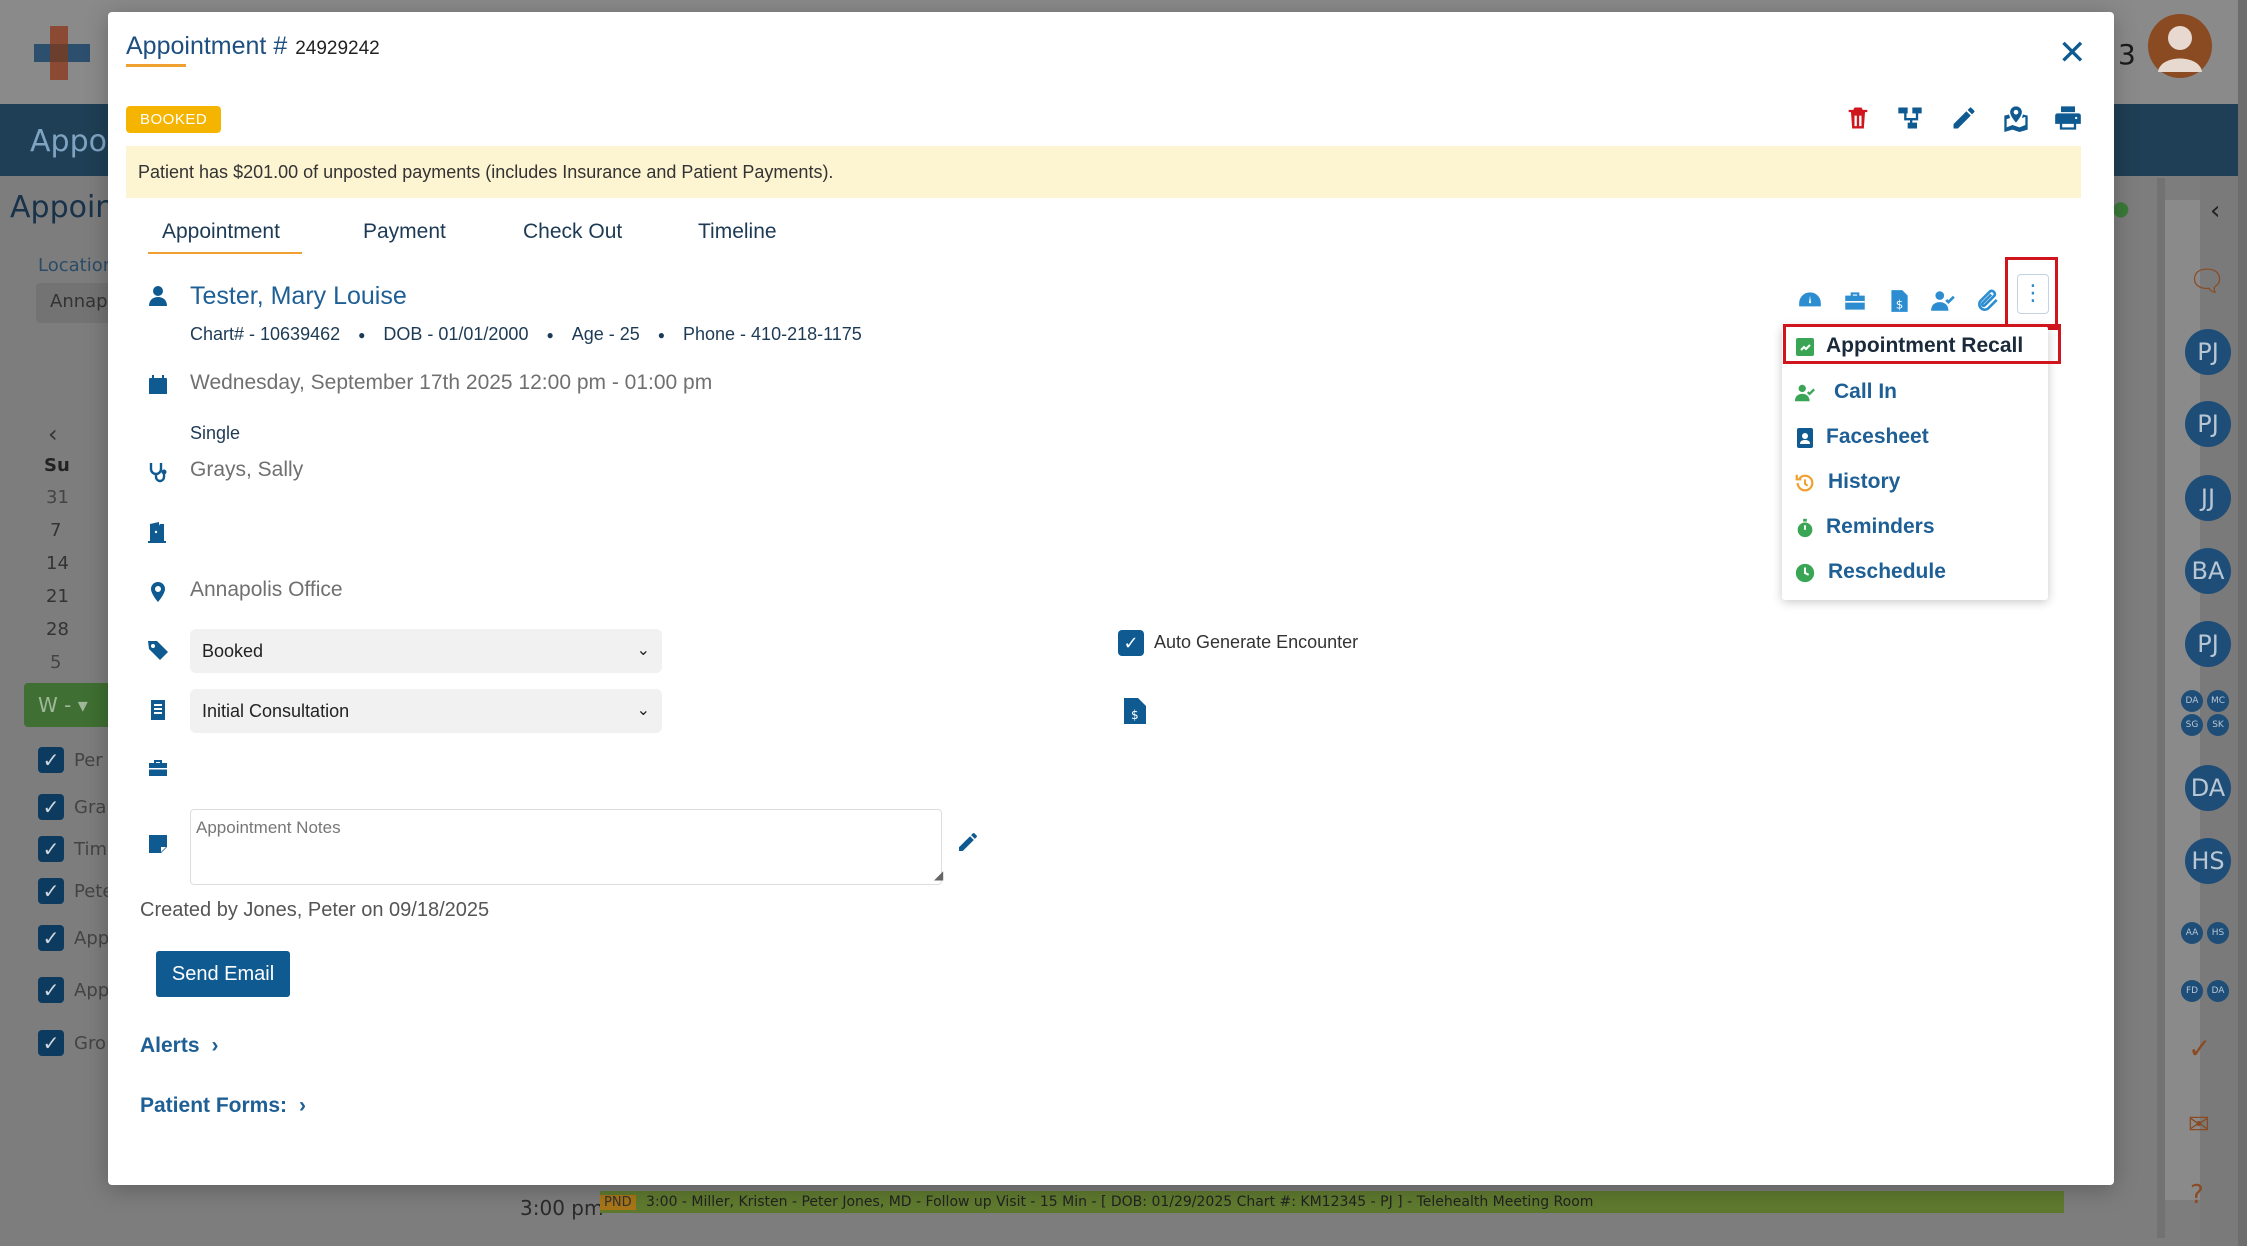  Describe the element at coordinates (2215, 211) in the screenshot. I see `collapse-icon: ‹` at that location.